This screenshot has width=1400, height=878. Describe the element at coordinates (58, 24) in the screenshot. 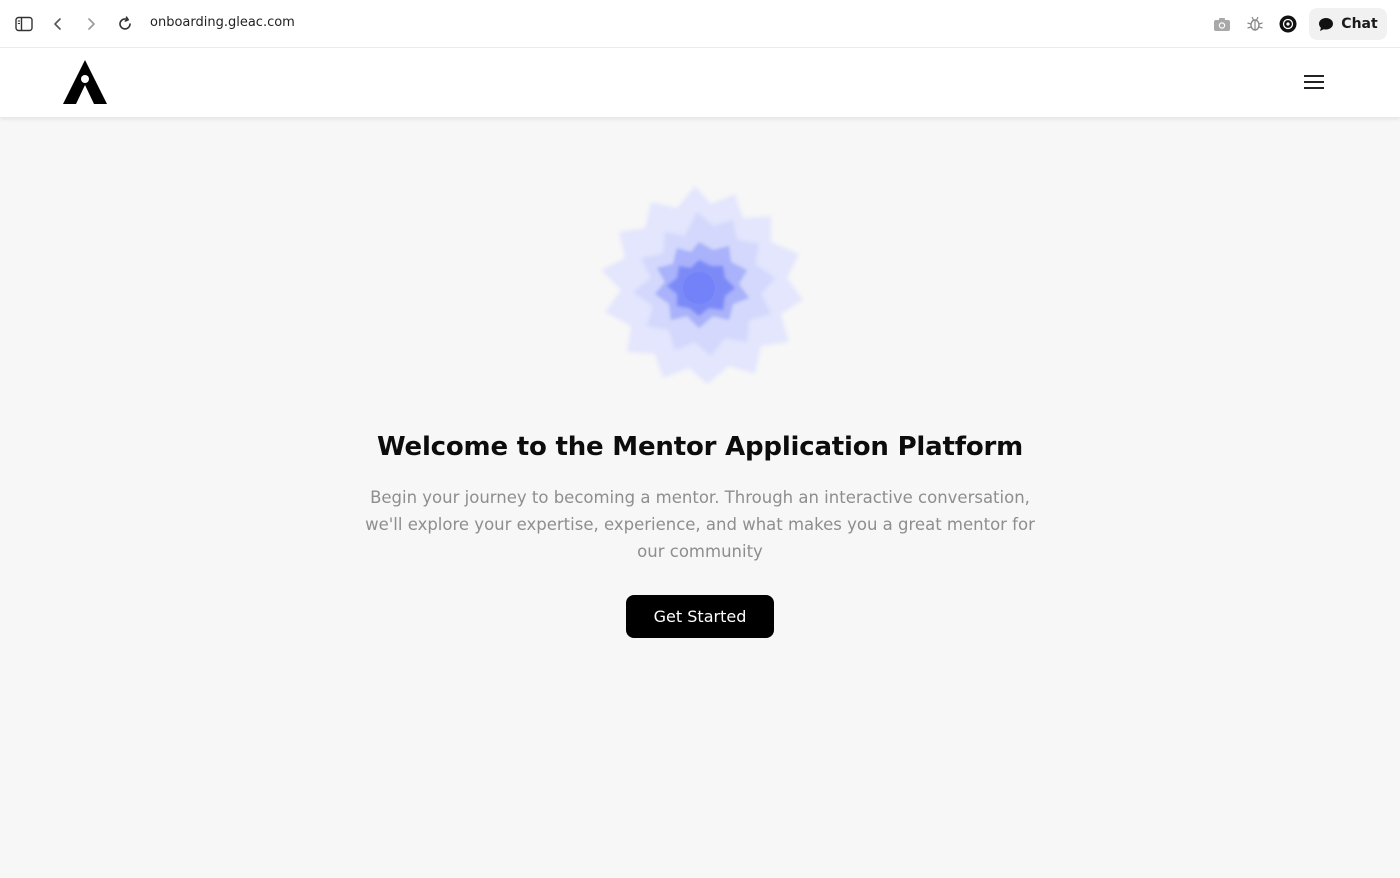

I see `chevron-left-icon` at that location.